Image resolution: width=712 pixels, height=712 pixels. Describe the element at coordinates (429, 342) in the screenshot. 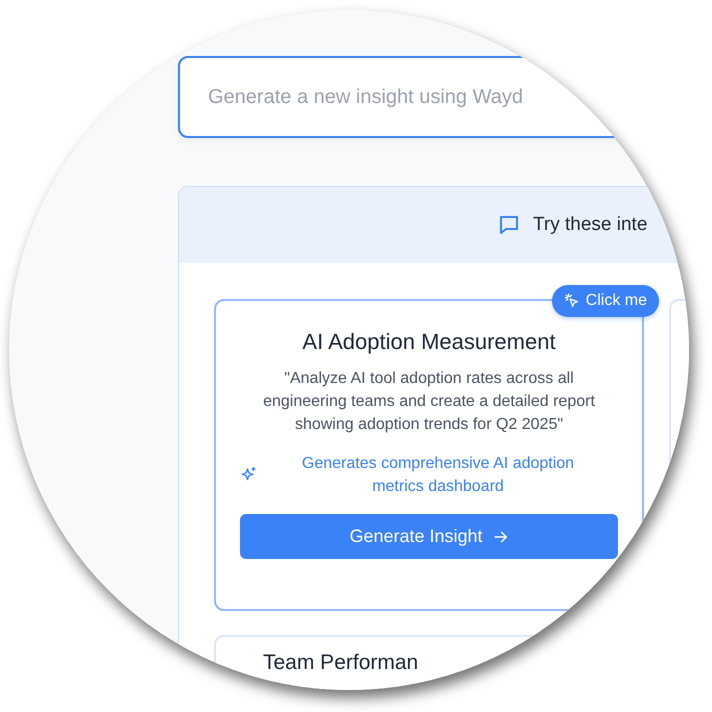

I see `card-title: AI Adoption Measurement` at that location.